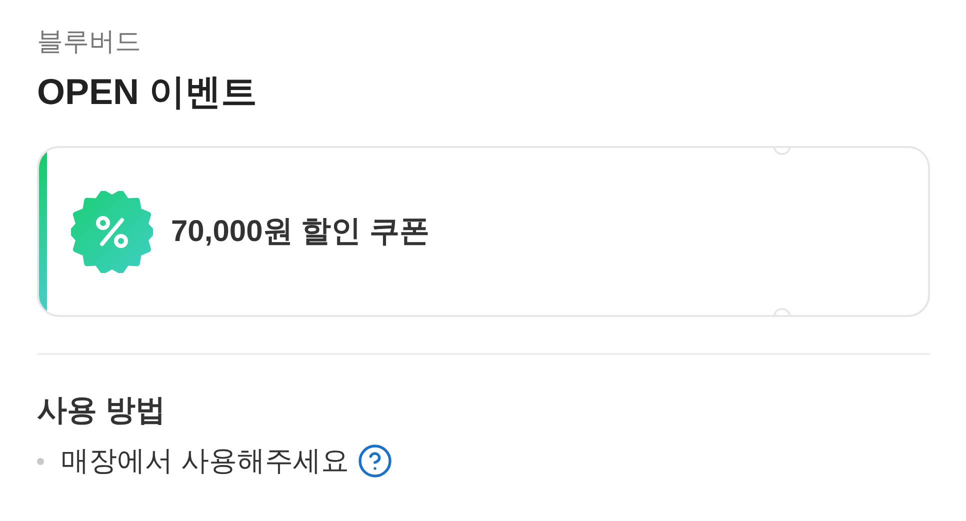  I want to click on discount-badge-icon, so click(112, 231).